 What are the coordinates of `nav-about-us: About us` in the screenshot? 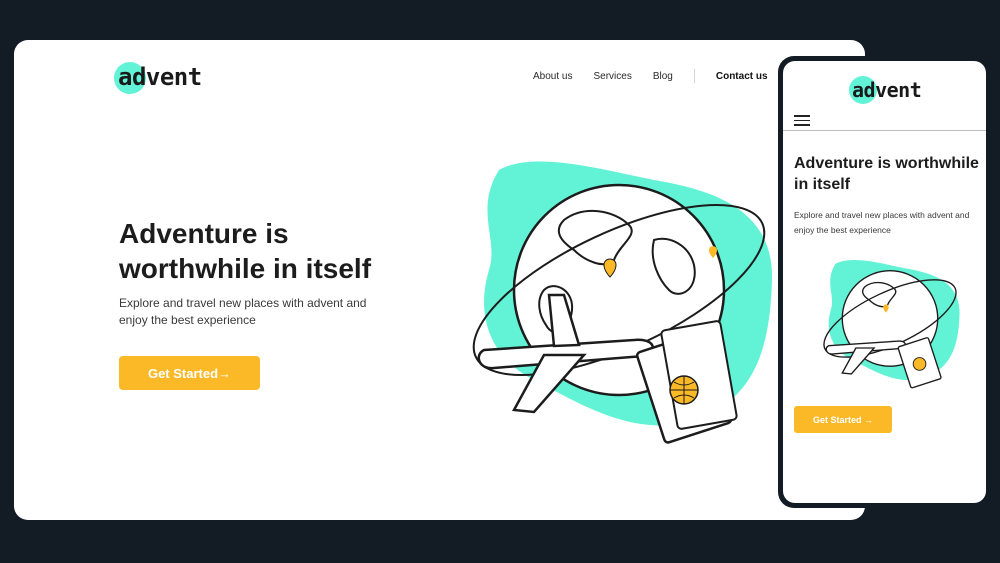 It's located at (552, 76).